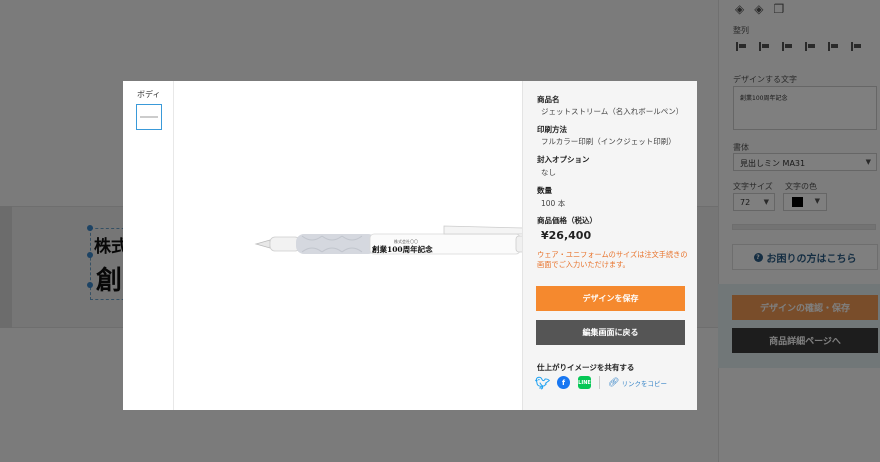  I want to click on pen-print-main: 創業100周年記念, so click(402, 249).